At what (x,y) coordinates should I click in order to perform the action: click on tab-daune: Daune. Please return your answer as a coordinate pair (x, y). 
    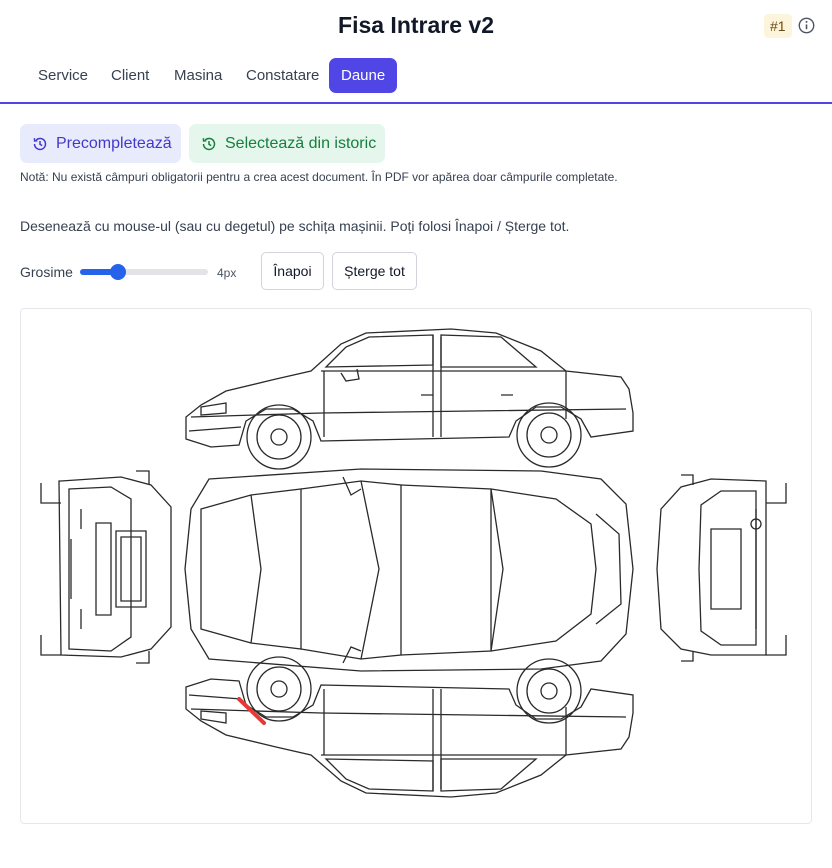
    Looking at the image, I should click on (363, 75).